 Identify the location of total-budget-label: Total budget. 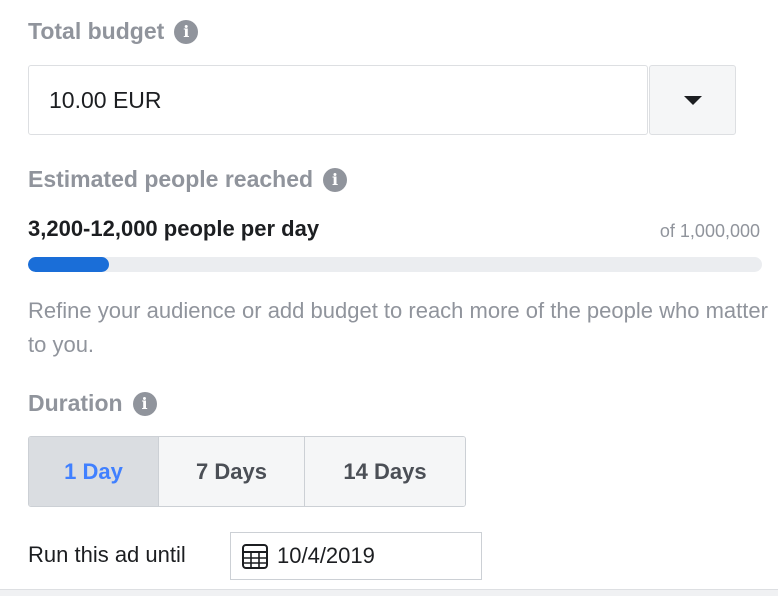
(96, 31).